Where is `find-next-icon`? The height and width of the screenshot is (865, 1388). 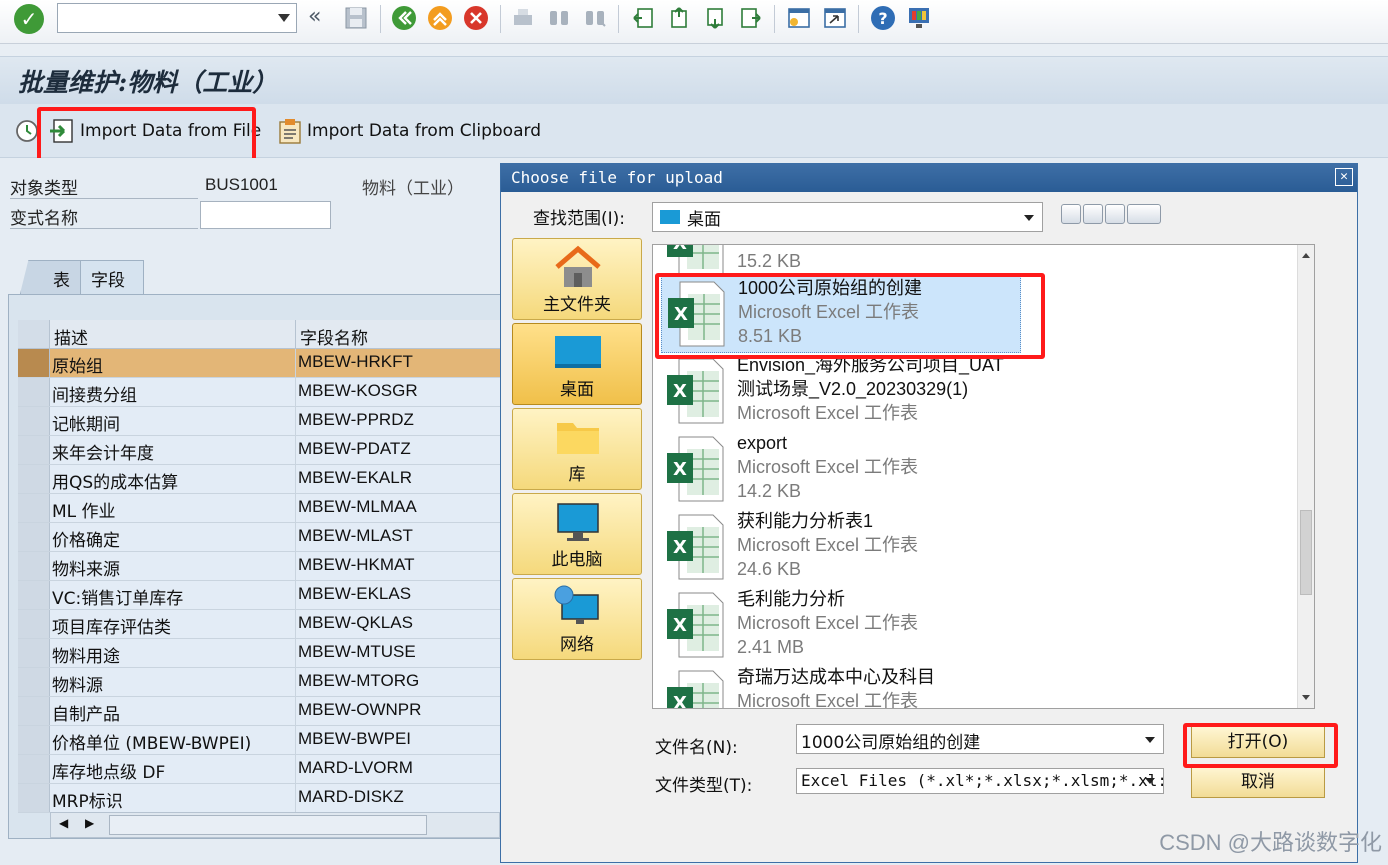 find-next-icon is located at coordinates (595, 18).